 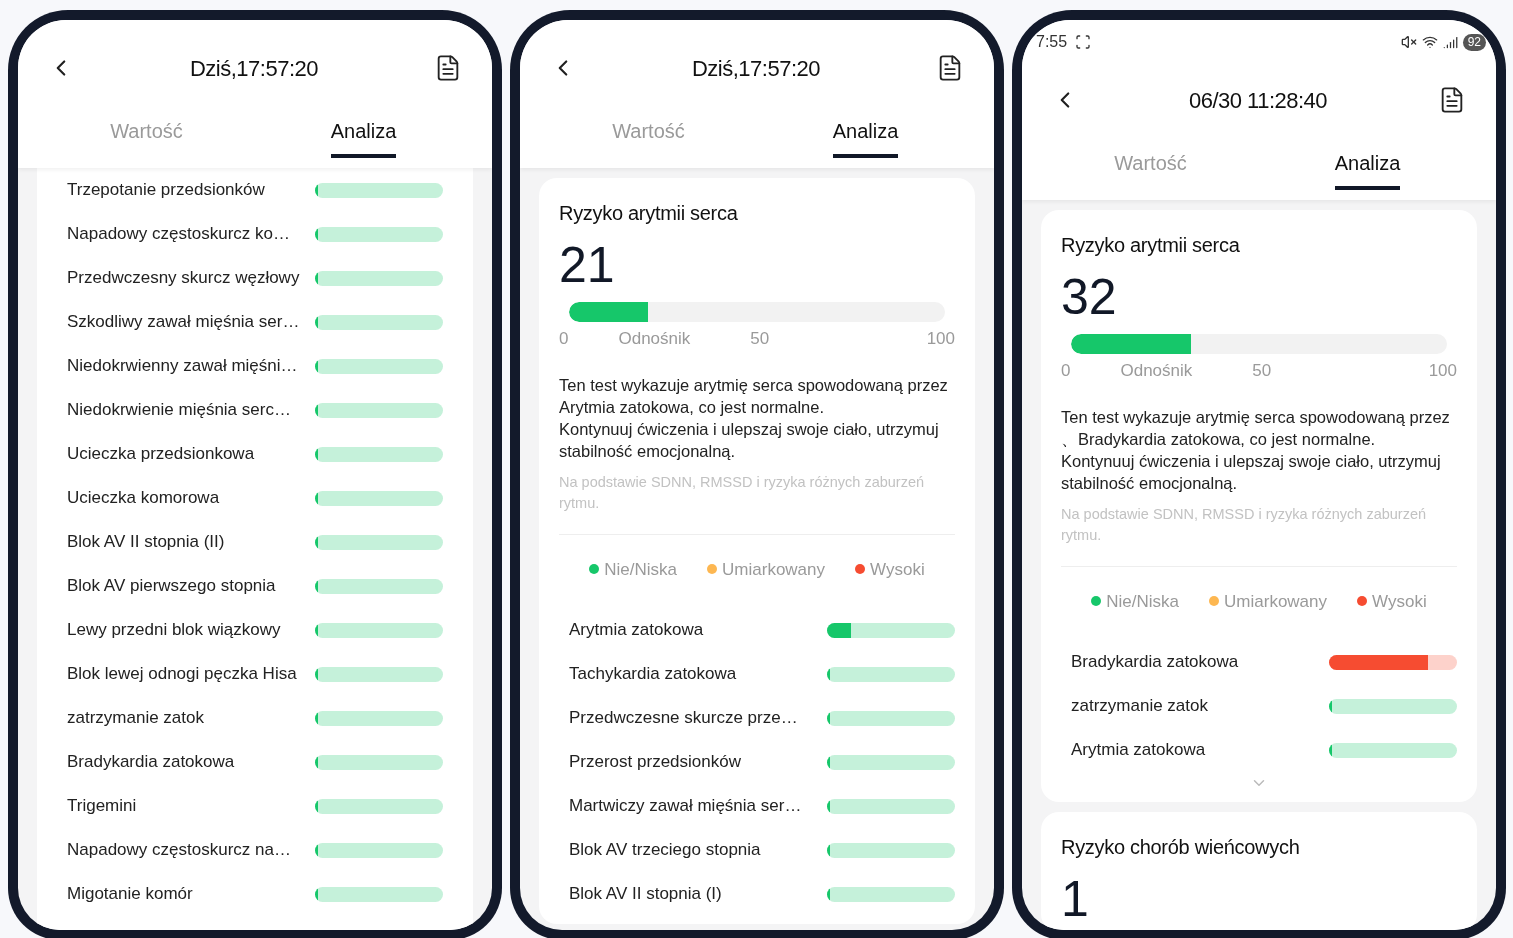 I want to click on status-time: 7:55, so click(x=1052, y=42).